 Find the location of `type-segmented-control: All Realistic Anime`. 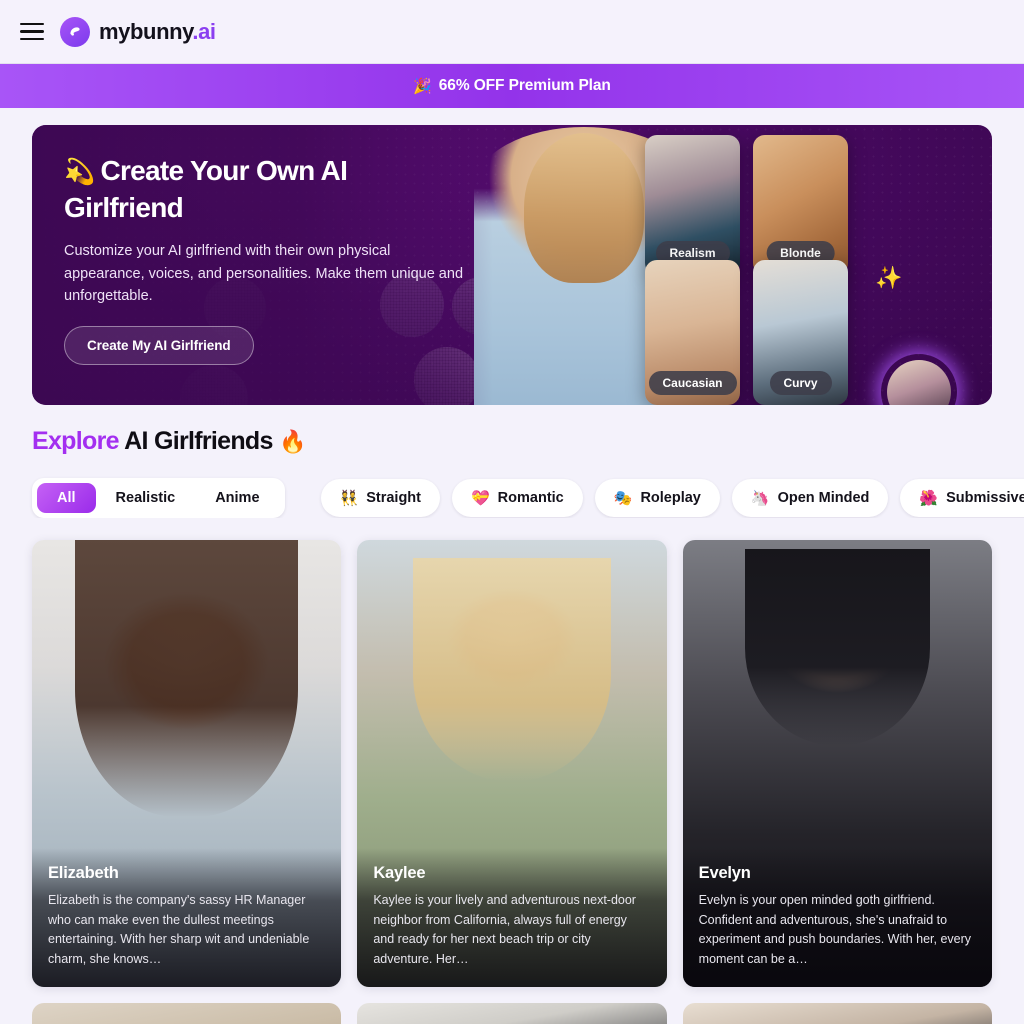

type-segmented-control: All Realistic Anime is located at coordinates (158, 498).